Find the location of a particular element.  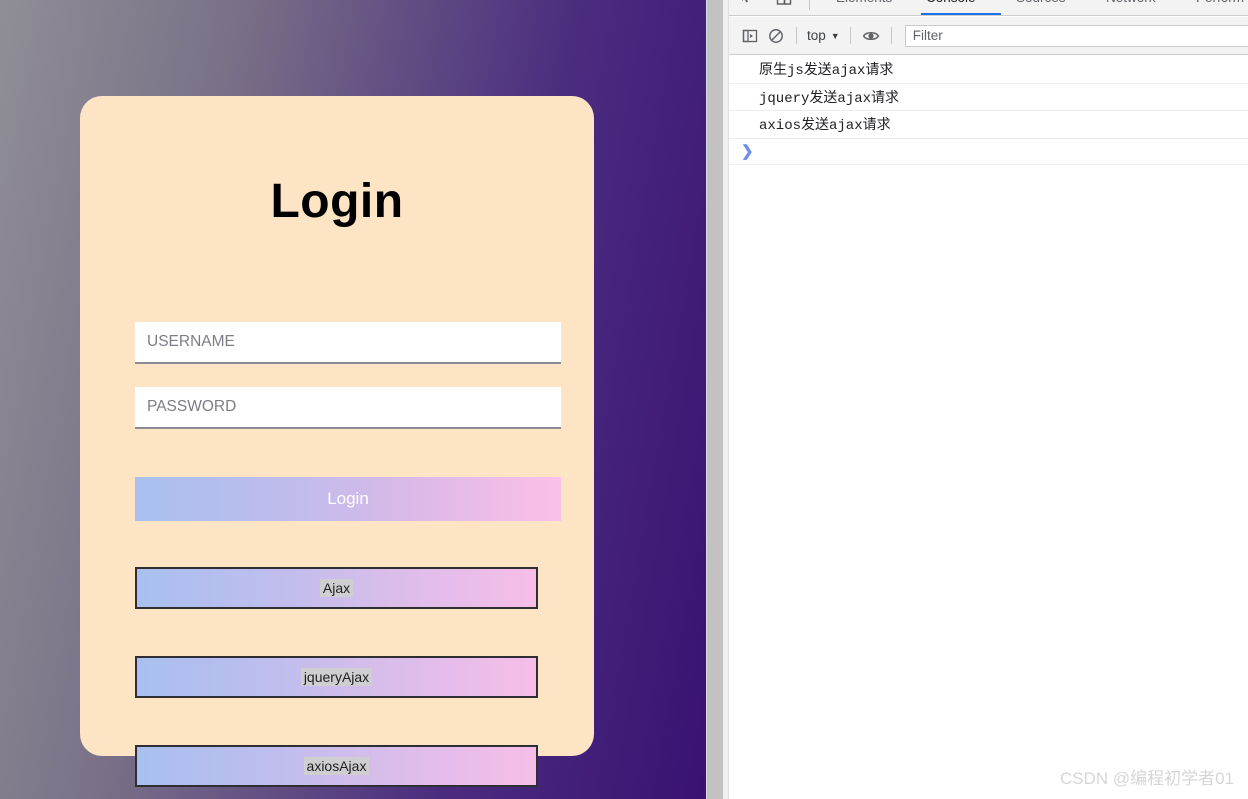

page-scrollbar-thumb is located at coordinates (715, 399).